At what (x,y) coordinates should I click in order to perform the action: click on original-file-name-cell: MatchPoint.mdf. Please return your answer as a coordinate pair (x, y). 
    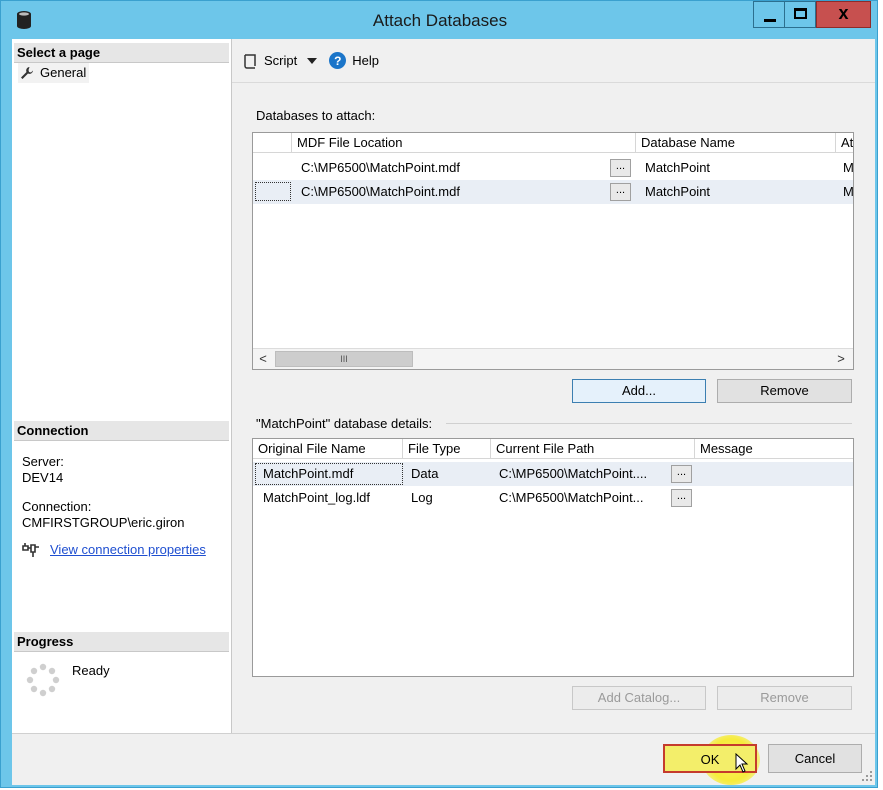
    Looking at the image, I should click on (308, 473).